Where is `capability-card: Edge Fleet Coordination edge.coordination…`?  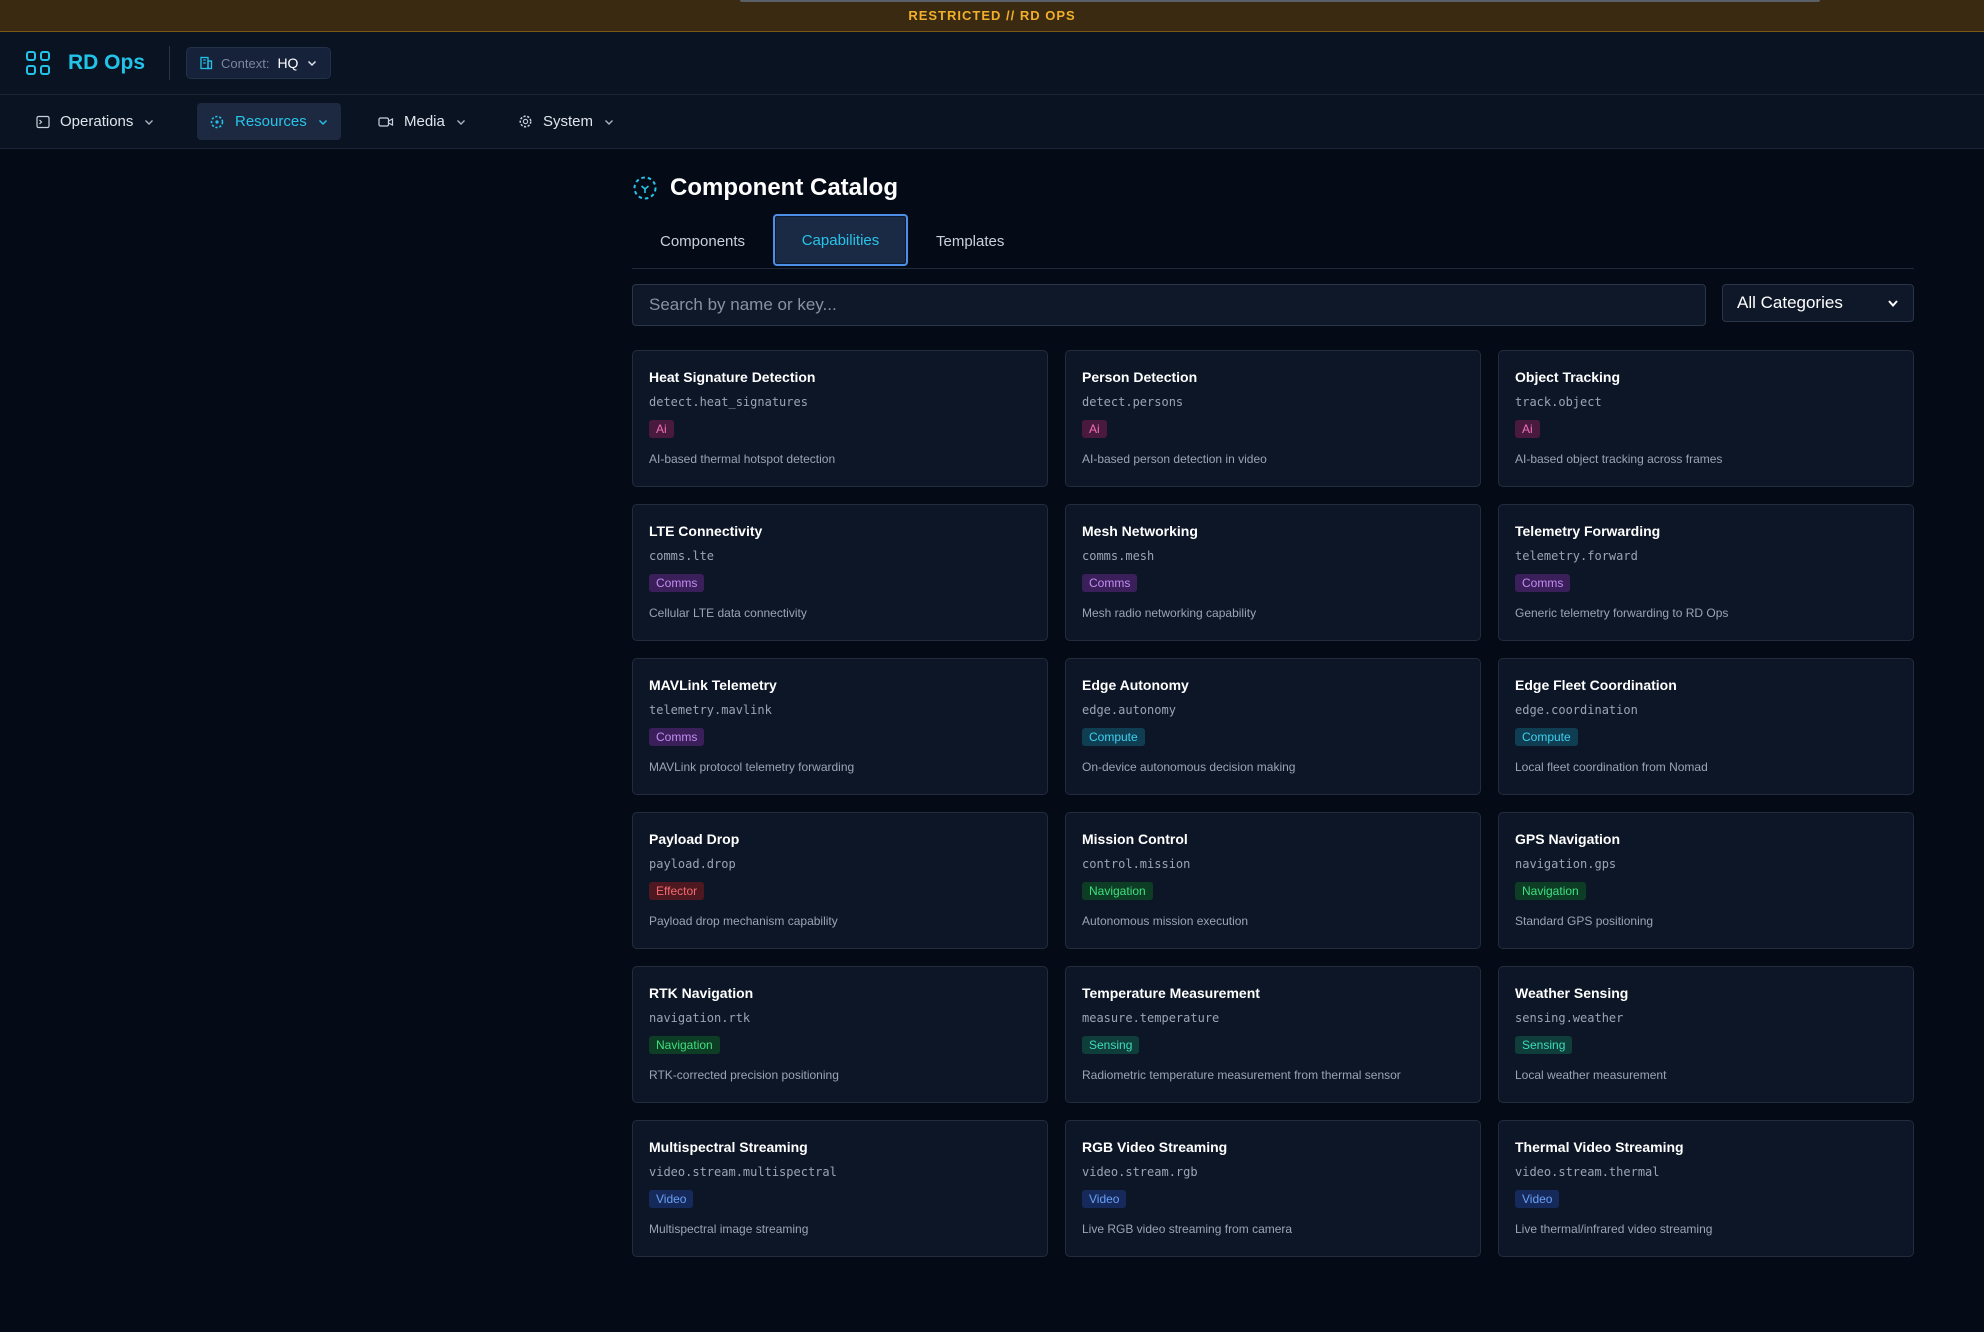 capability-card: Edge Fleet Coordination edge.coordination… is located at coordinates (1706, 726).